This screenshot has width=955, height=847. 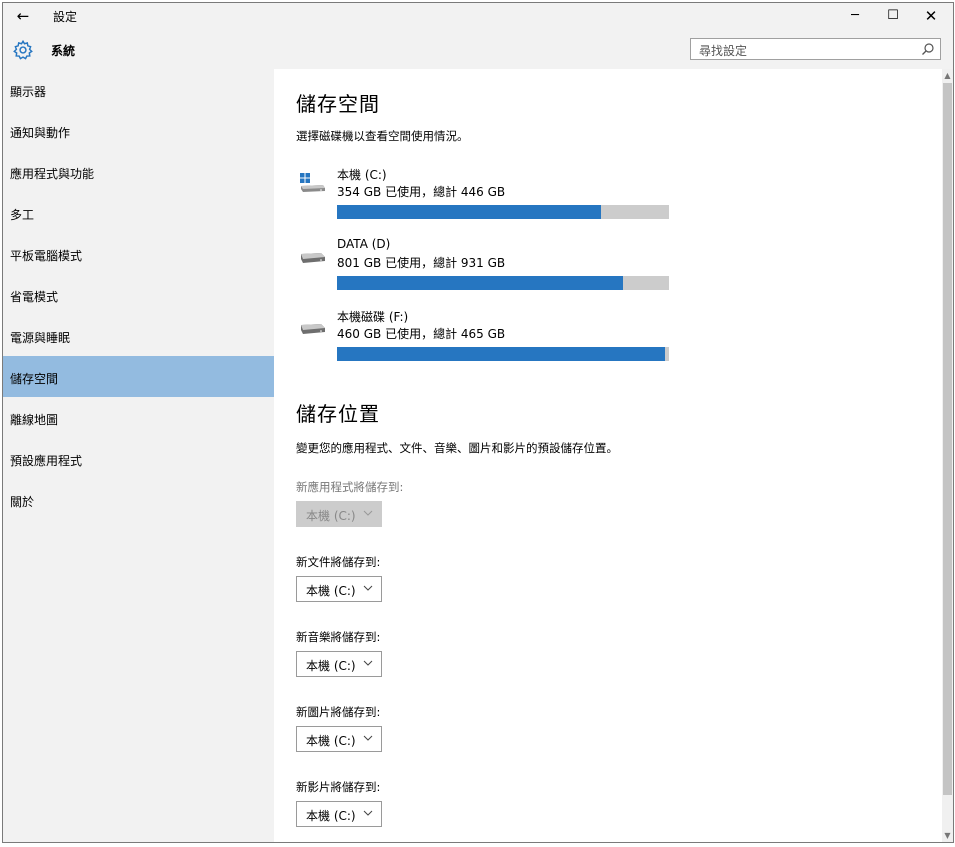 I want to click on new-apps-label: 新應用程式將儲存到:, so click(x=350, y=487).